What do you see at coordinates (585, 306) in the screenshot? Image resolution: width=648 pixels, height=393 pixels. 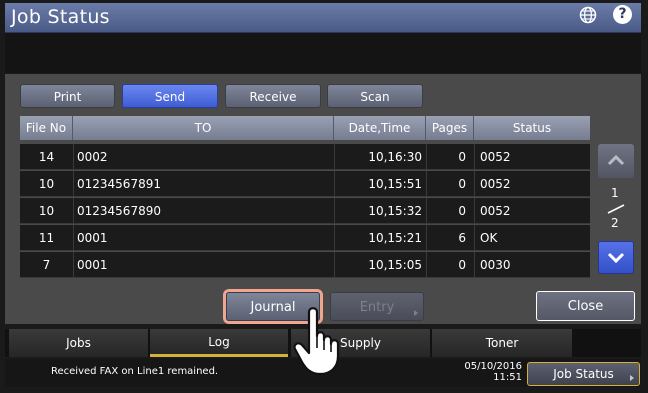 I see `close-button: Close` at bounding box center [585, 306].